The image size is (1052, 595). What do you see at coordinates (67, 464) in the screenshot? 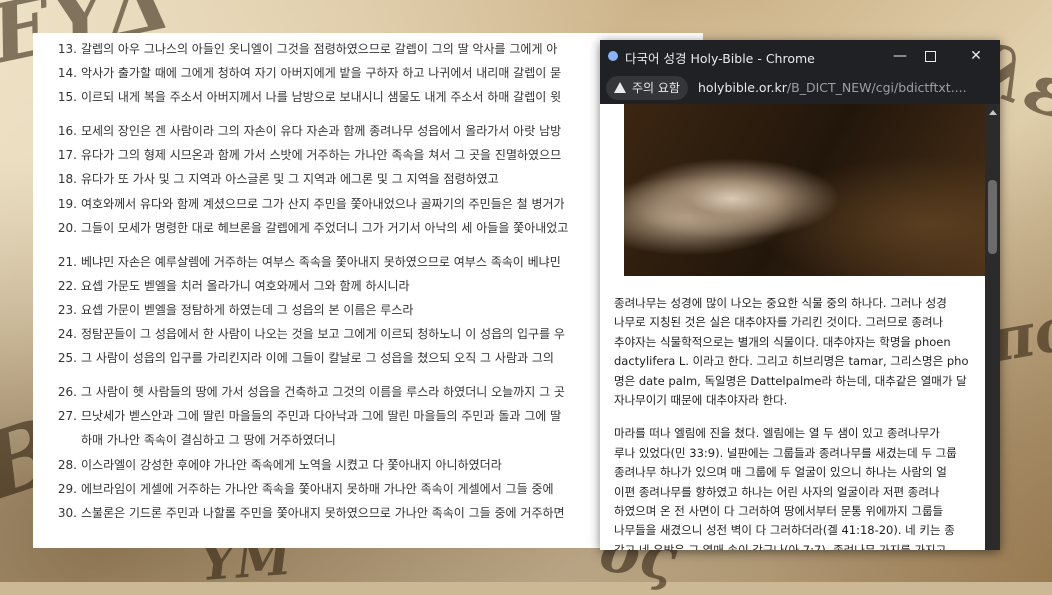
I see `verse-number: 28.` at bounding box center [67, 464].